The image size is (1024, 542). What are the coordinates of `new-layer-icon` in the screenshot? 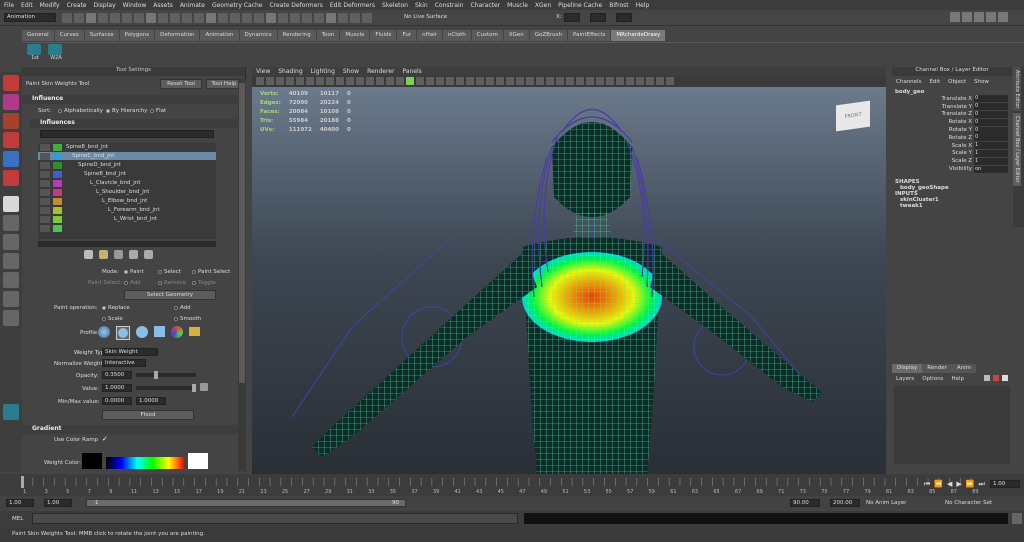 It's located at (987, 378).